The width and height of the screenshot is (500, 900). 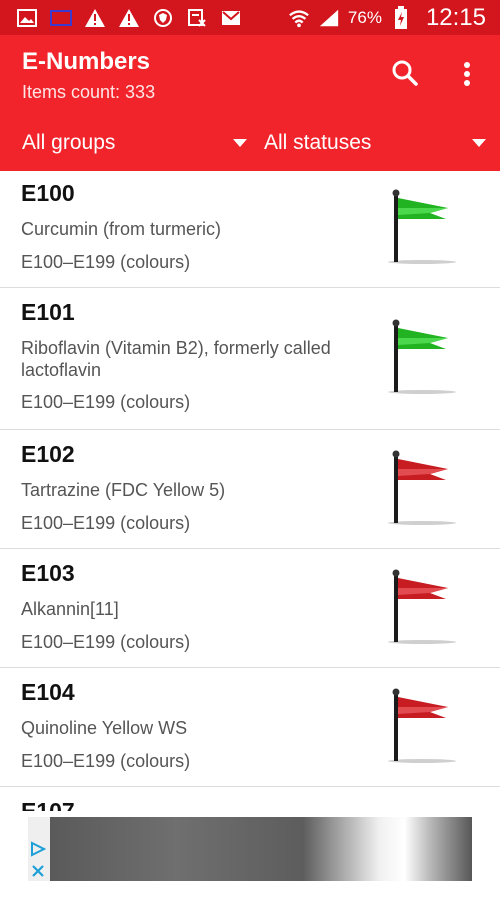 What do you see at coordinates (48, 573) in the screenshot?
I see `item-code: E103` at bounding box center [48, 573].